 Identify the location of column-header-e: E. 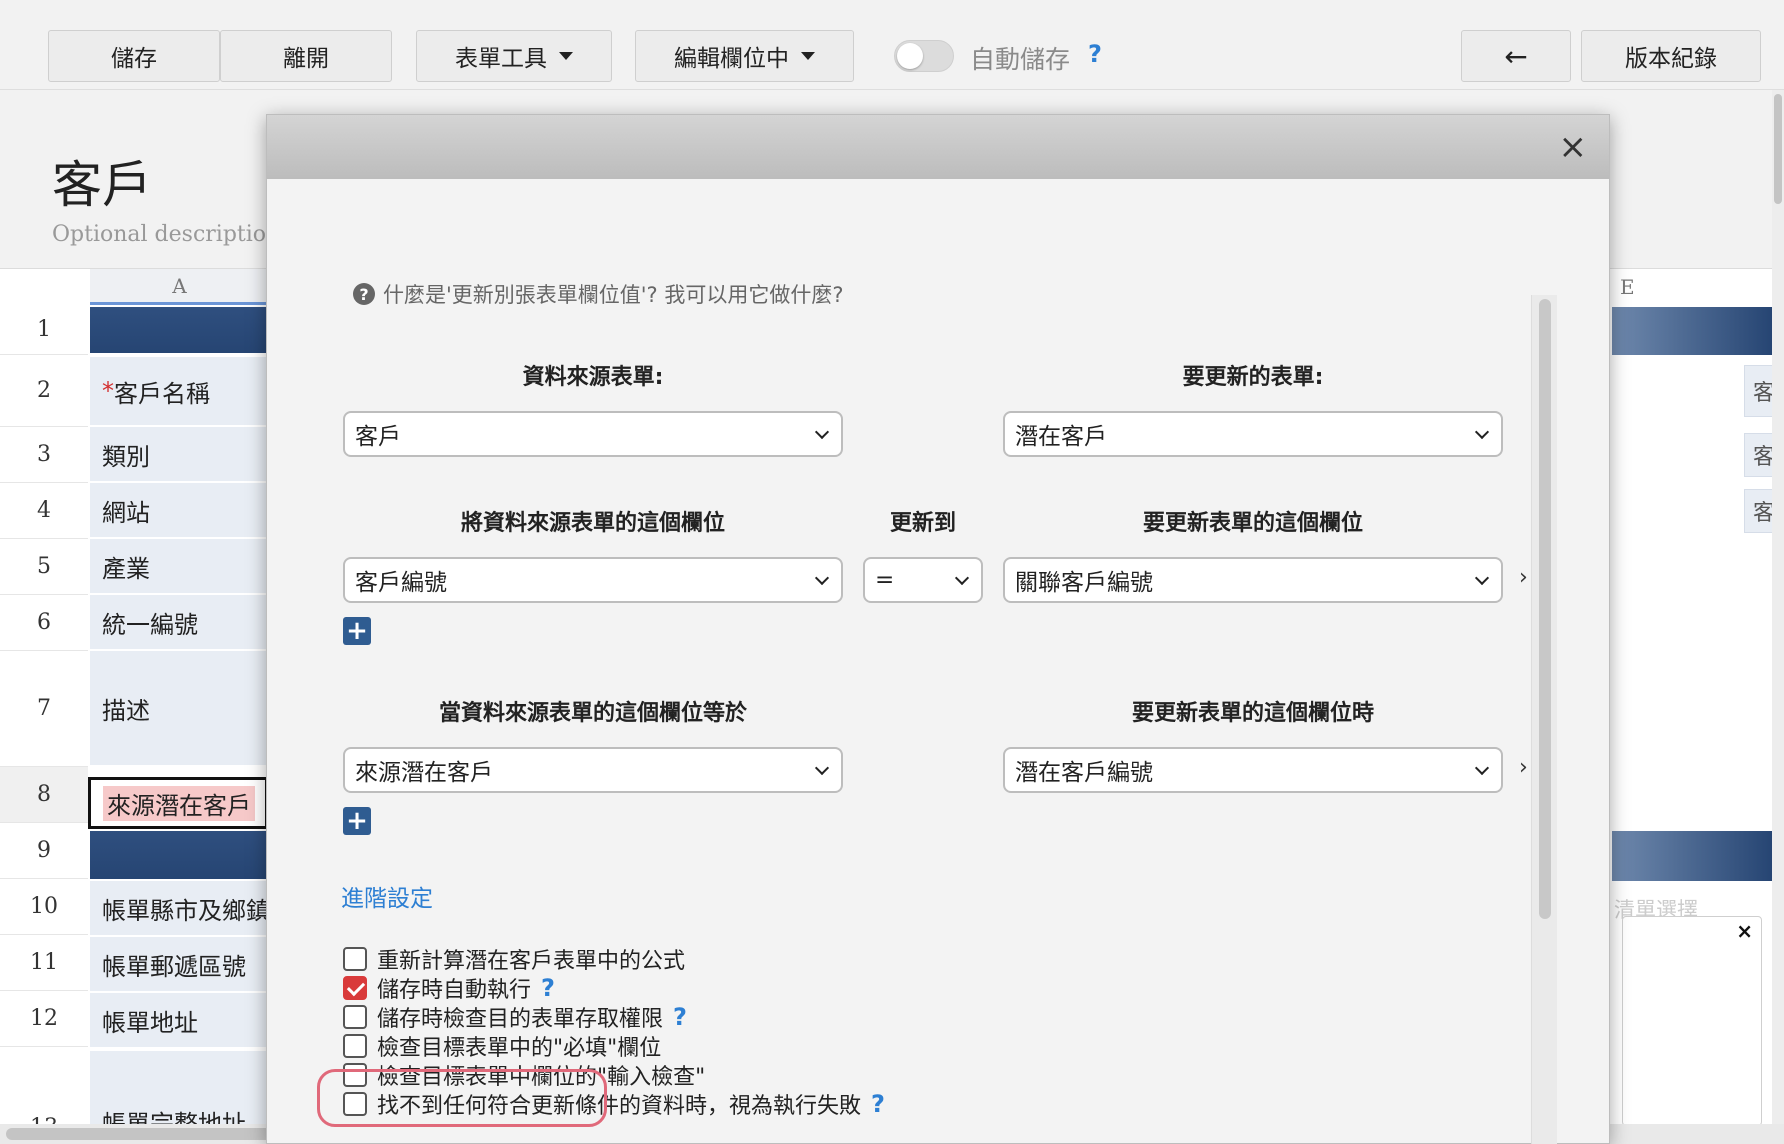
(1680, 287).